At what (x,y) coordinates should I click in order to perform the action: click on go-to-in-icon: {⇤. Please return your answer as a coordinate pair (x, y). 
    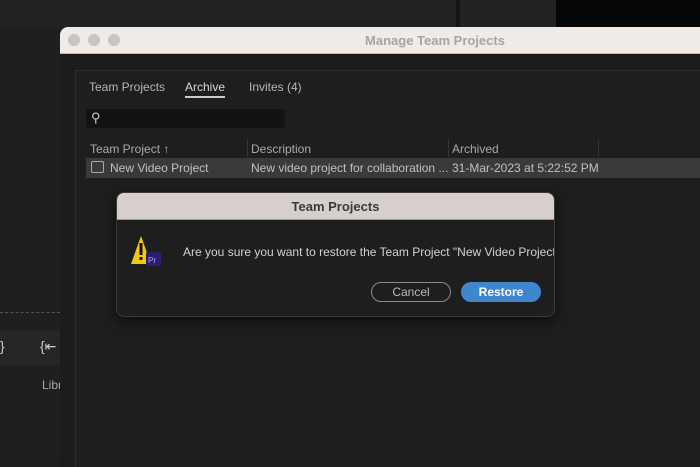
    Looking at the image, I should click on (48, 346).